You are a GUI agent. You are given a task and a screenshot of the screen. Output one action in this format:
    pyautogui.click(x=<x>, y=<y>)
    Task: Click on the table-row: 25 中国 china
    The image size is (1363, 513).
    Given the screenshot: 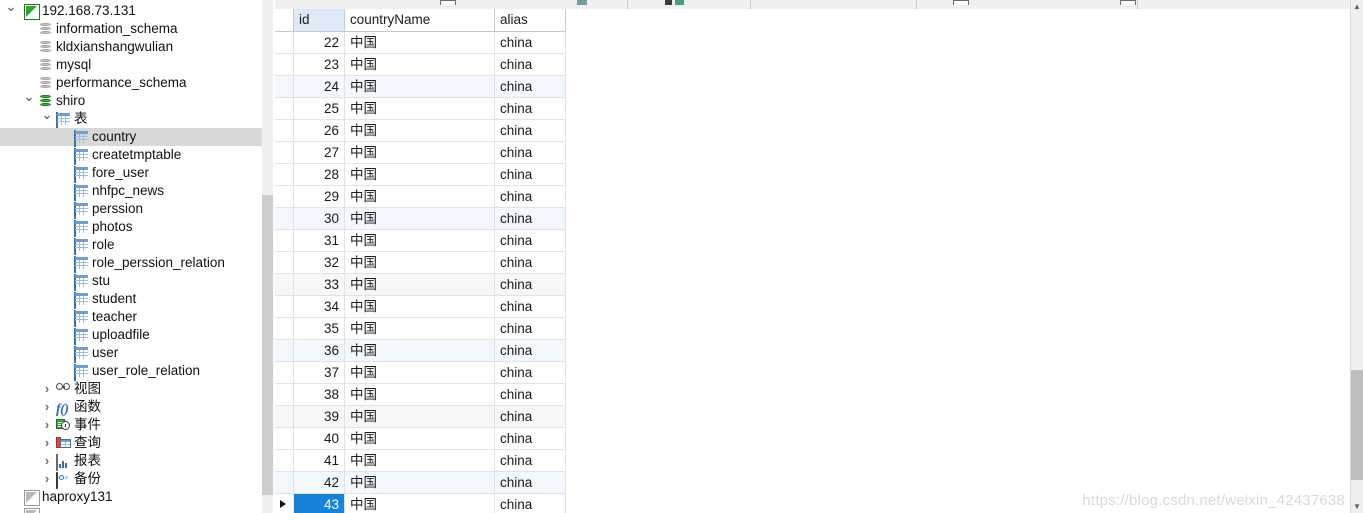 What is the action you would take?
    pyautogui.click(x=420, y=109)
    